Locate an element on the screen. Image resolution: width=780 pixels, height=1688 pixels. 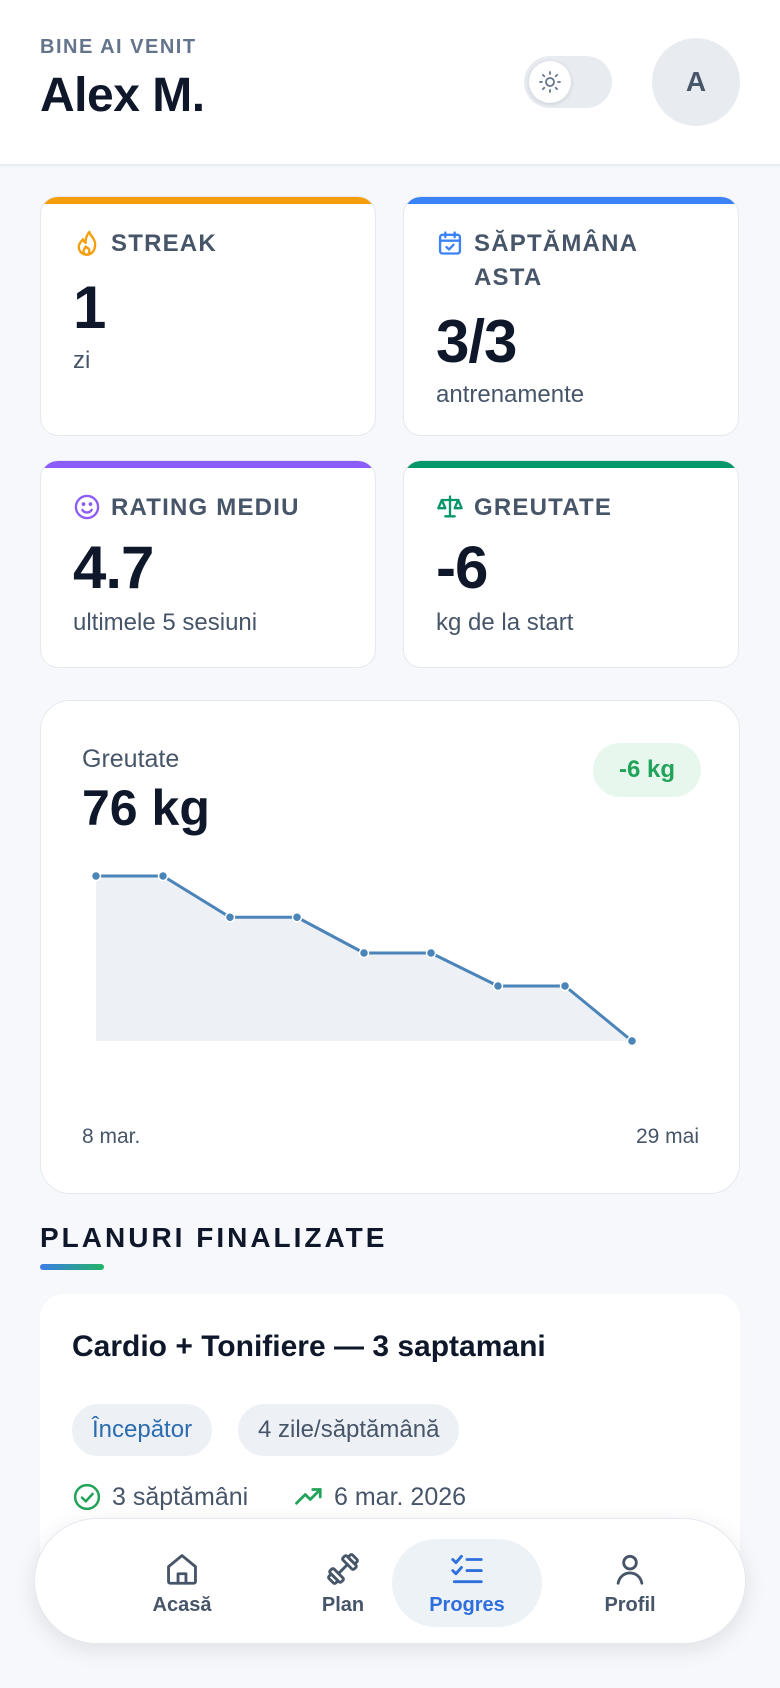
x-axis-end-label: 29 mai is located at coordinates (667, 1136).